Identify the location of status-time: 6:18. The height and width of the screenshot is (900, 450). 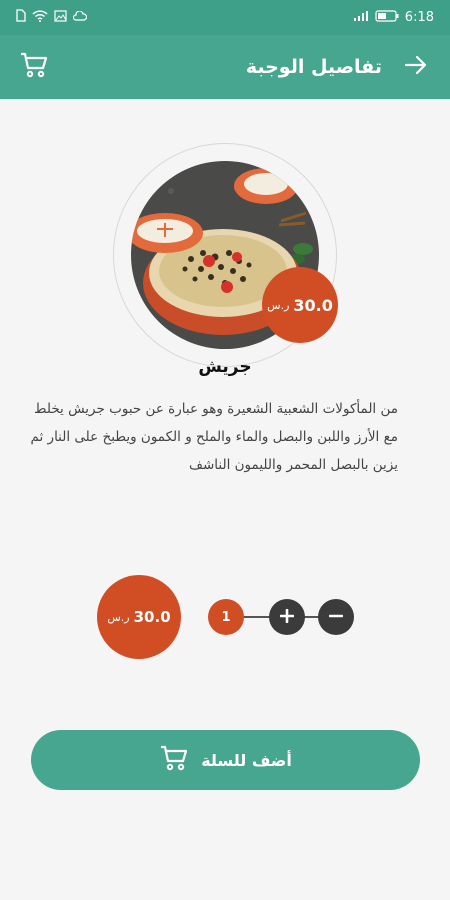
(419, 17).